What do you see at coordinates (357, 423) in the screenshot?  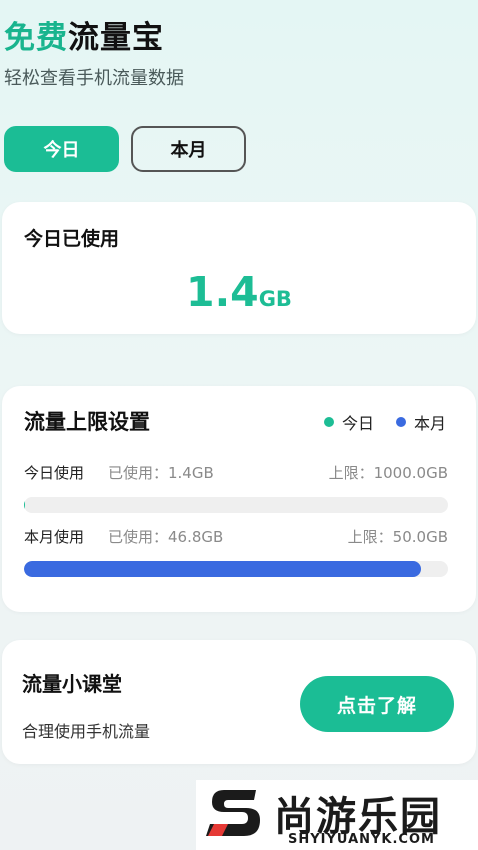 I see `legend-label-today: 今日` at bounding box center [357, 423].